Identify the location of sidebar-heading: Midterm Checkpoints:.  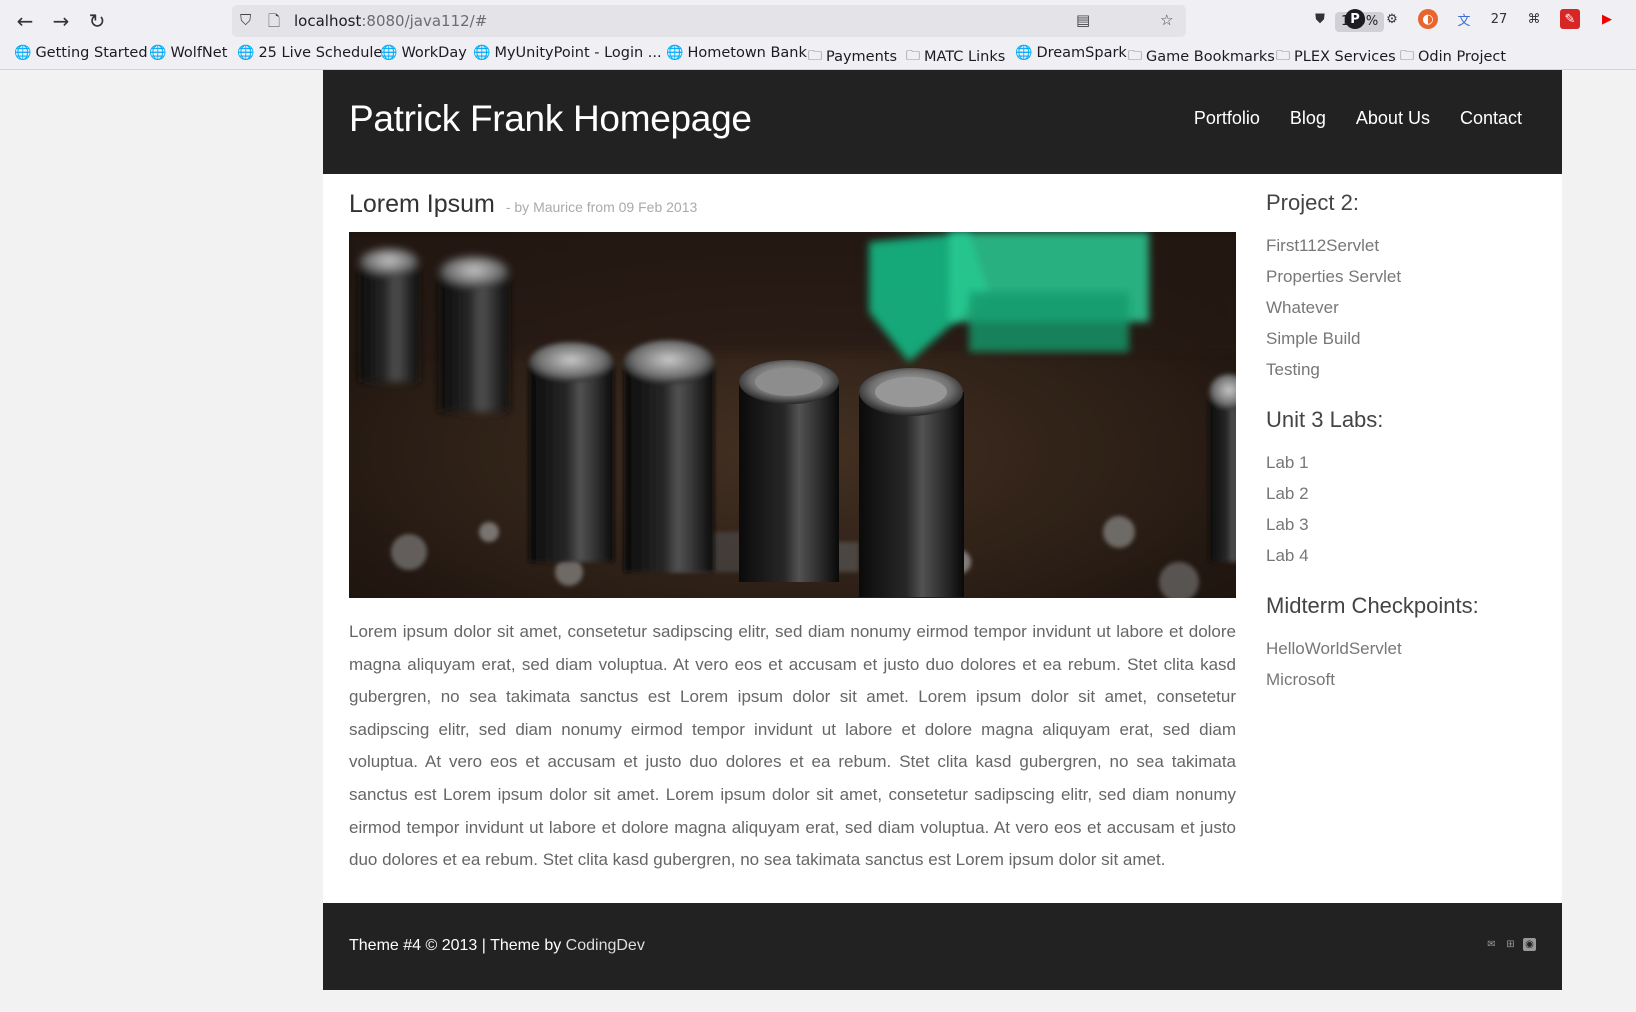
(1372, 605).